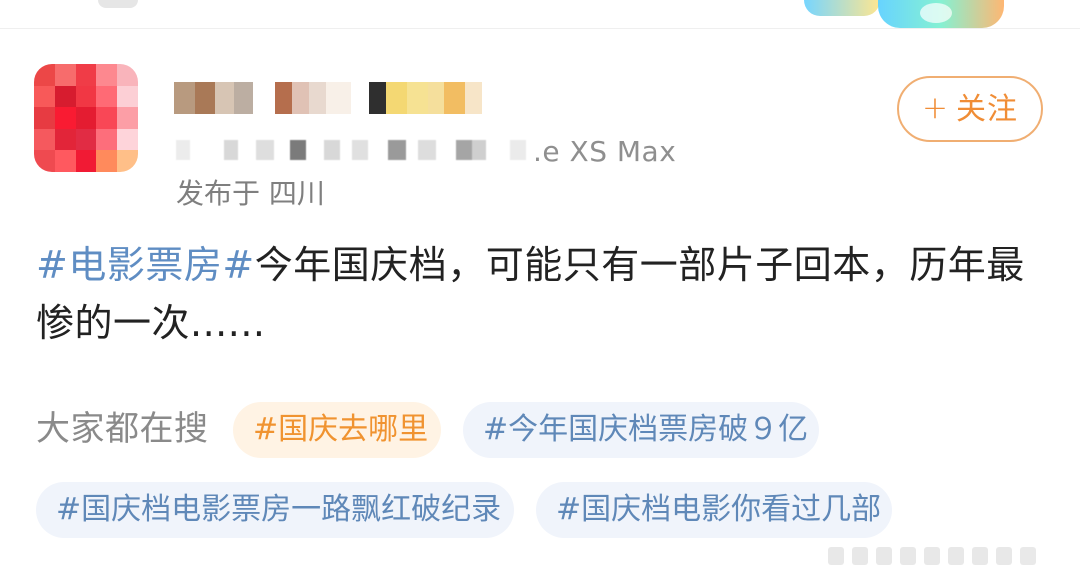 The width and height of the screenshot is (1080, 584). What do you see at coordinates (145, 265) in the screenshot?
I see `movie-box-office-hashtag: #电影票房#` at bounding box center [145, 265].